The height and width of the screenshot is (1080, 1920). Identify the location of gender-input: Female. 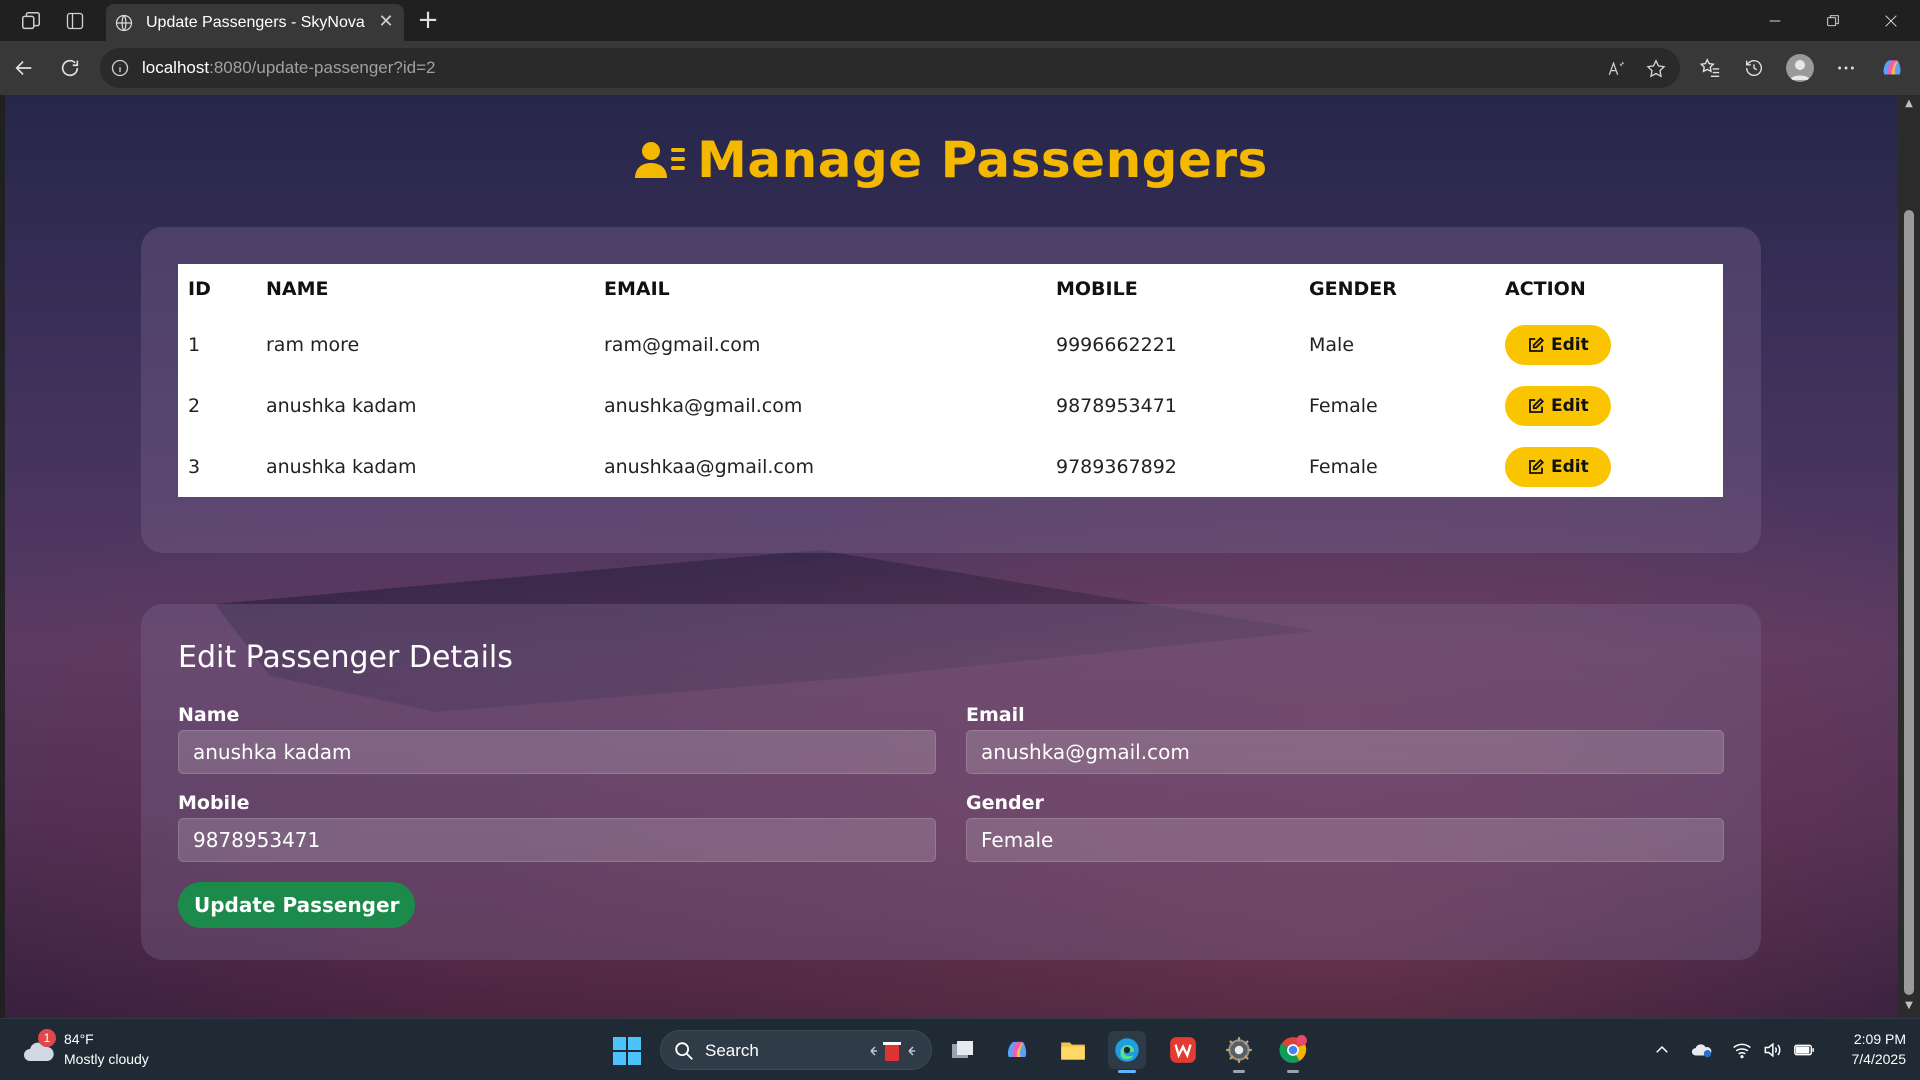
(1345, 840).